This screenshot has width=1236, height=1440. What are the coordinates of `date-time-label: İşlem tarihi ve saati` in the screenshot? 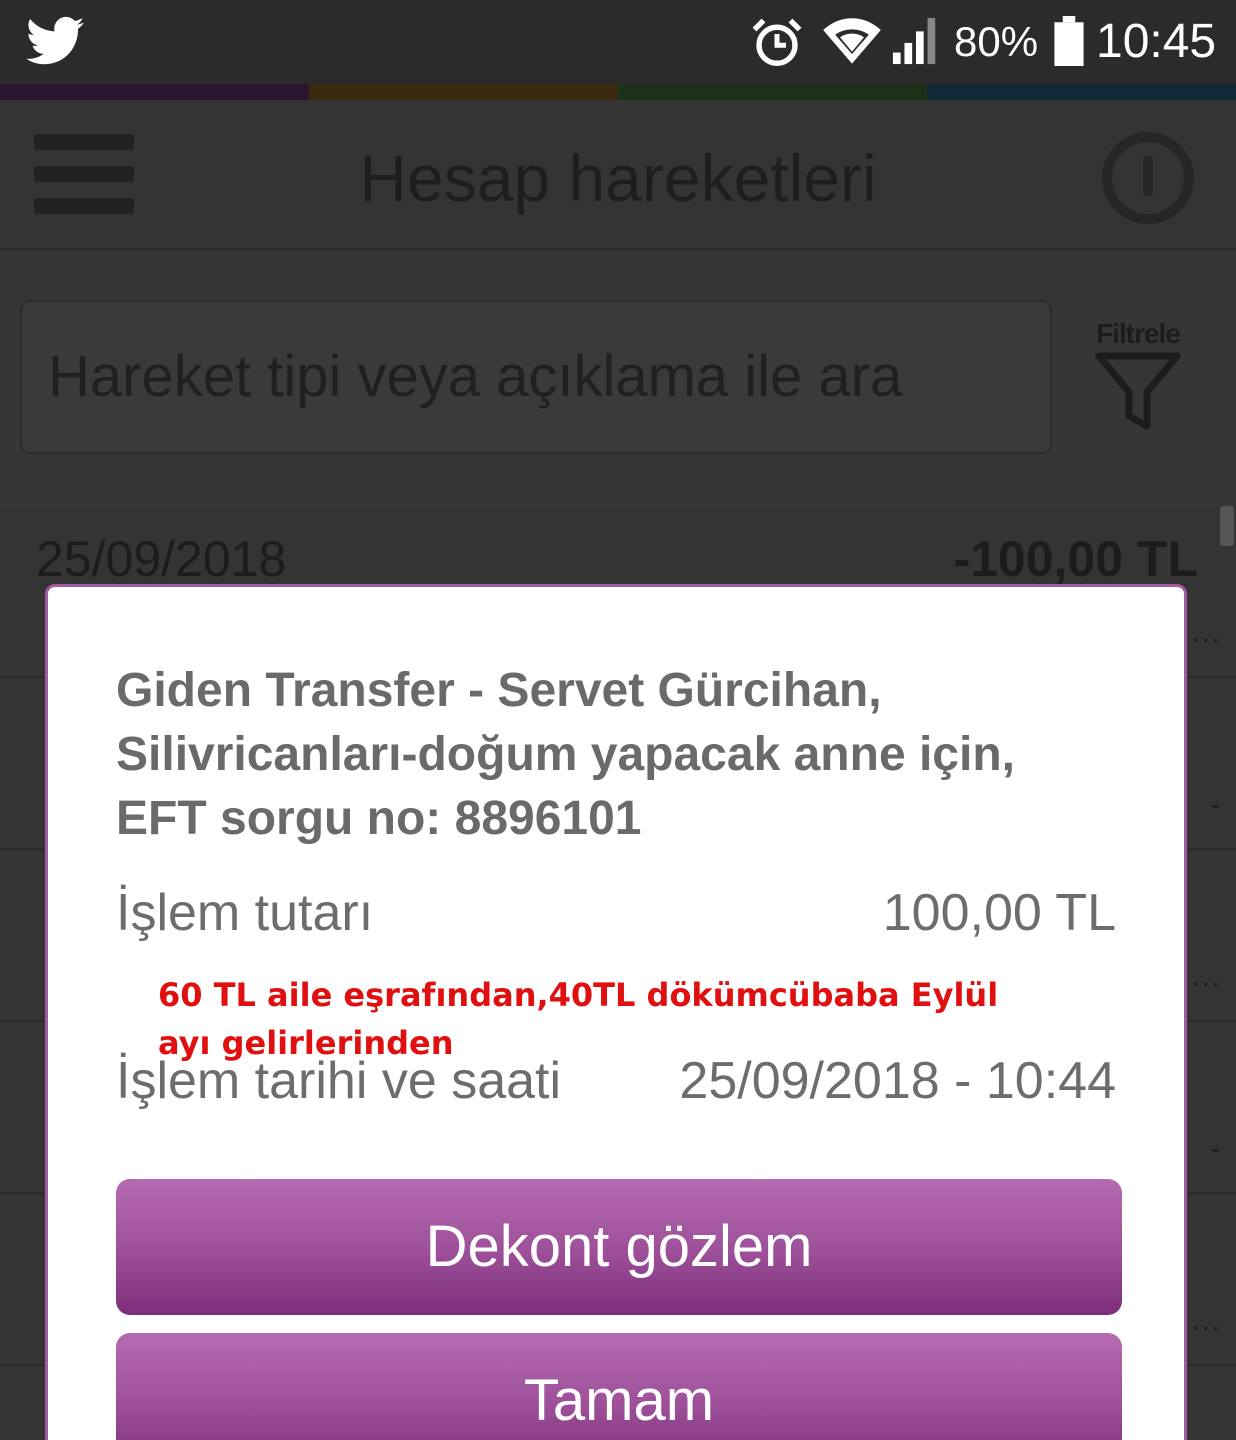 It's located at (339, 1081).